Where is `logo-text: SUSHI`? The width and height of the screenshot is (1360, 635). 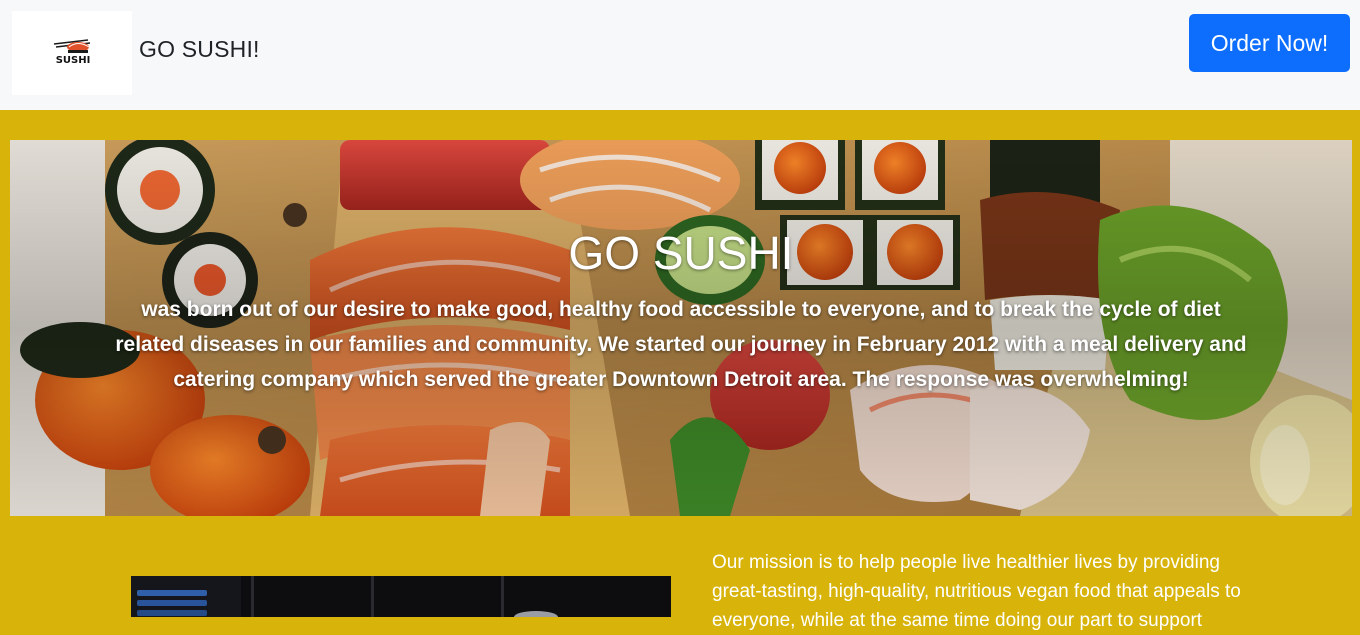
logo-text: SUSHI is located at coordinates (73, 60).